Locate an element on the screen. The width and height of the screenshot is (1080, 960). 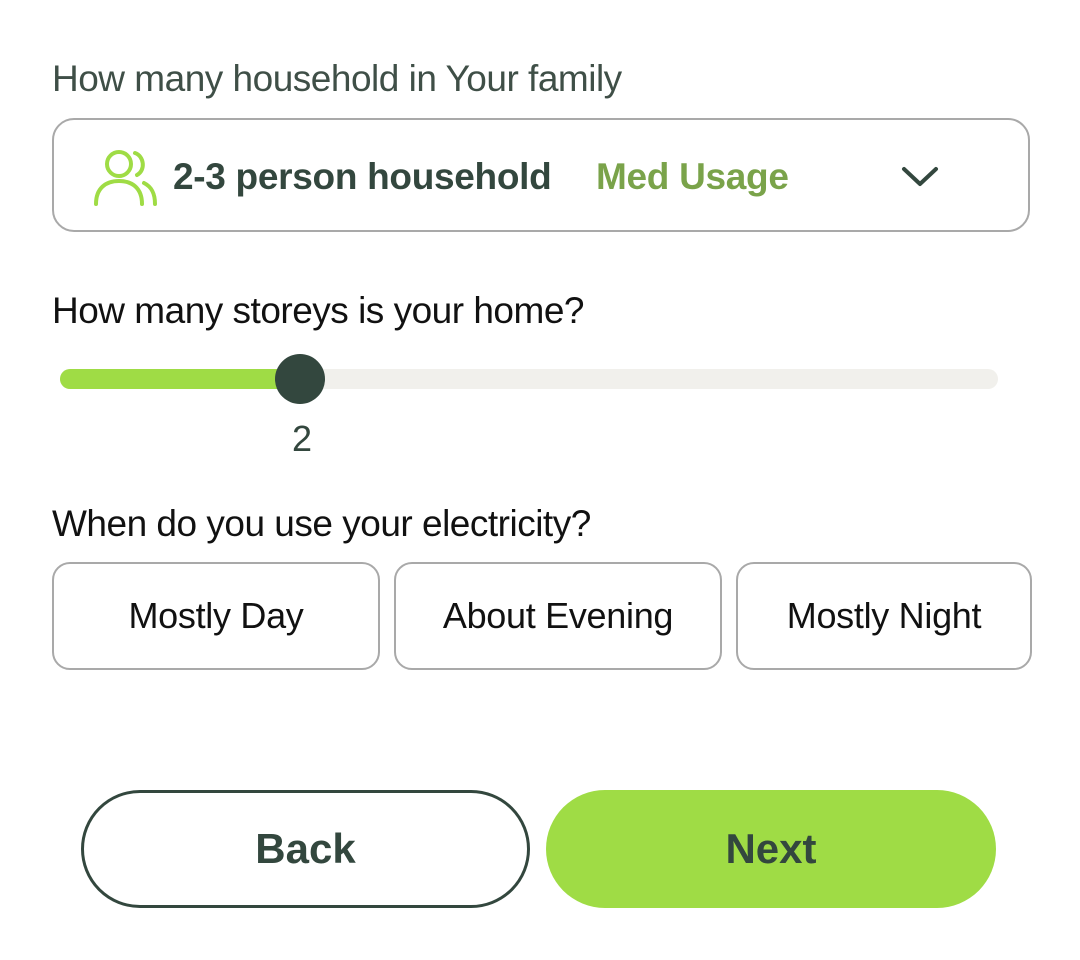
slider-thumb is located at coordinates (300, 379).